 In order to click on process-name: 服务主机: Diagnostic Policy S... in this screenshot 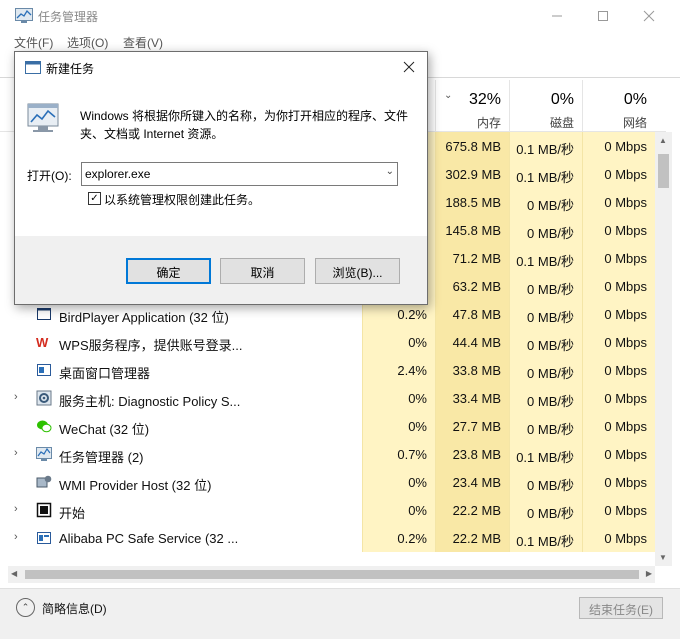, I will do `click(150, 401)`.